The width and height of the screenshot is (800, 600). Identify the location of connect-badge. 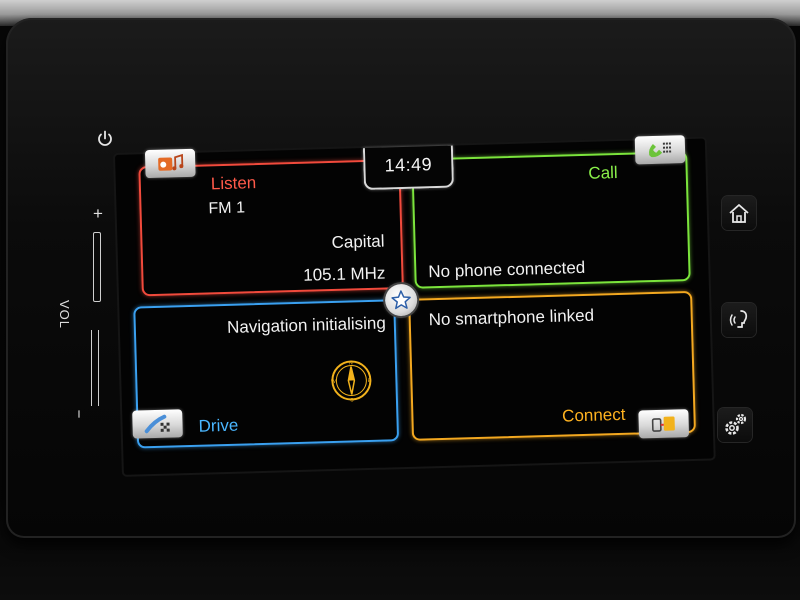
(664, 424).